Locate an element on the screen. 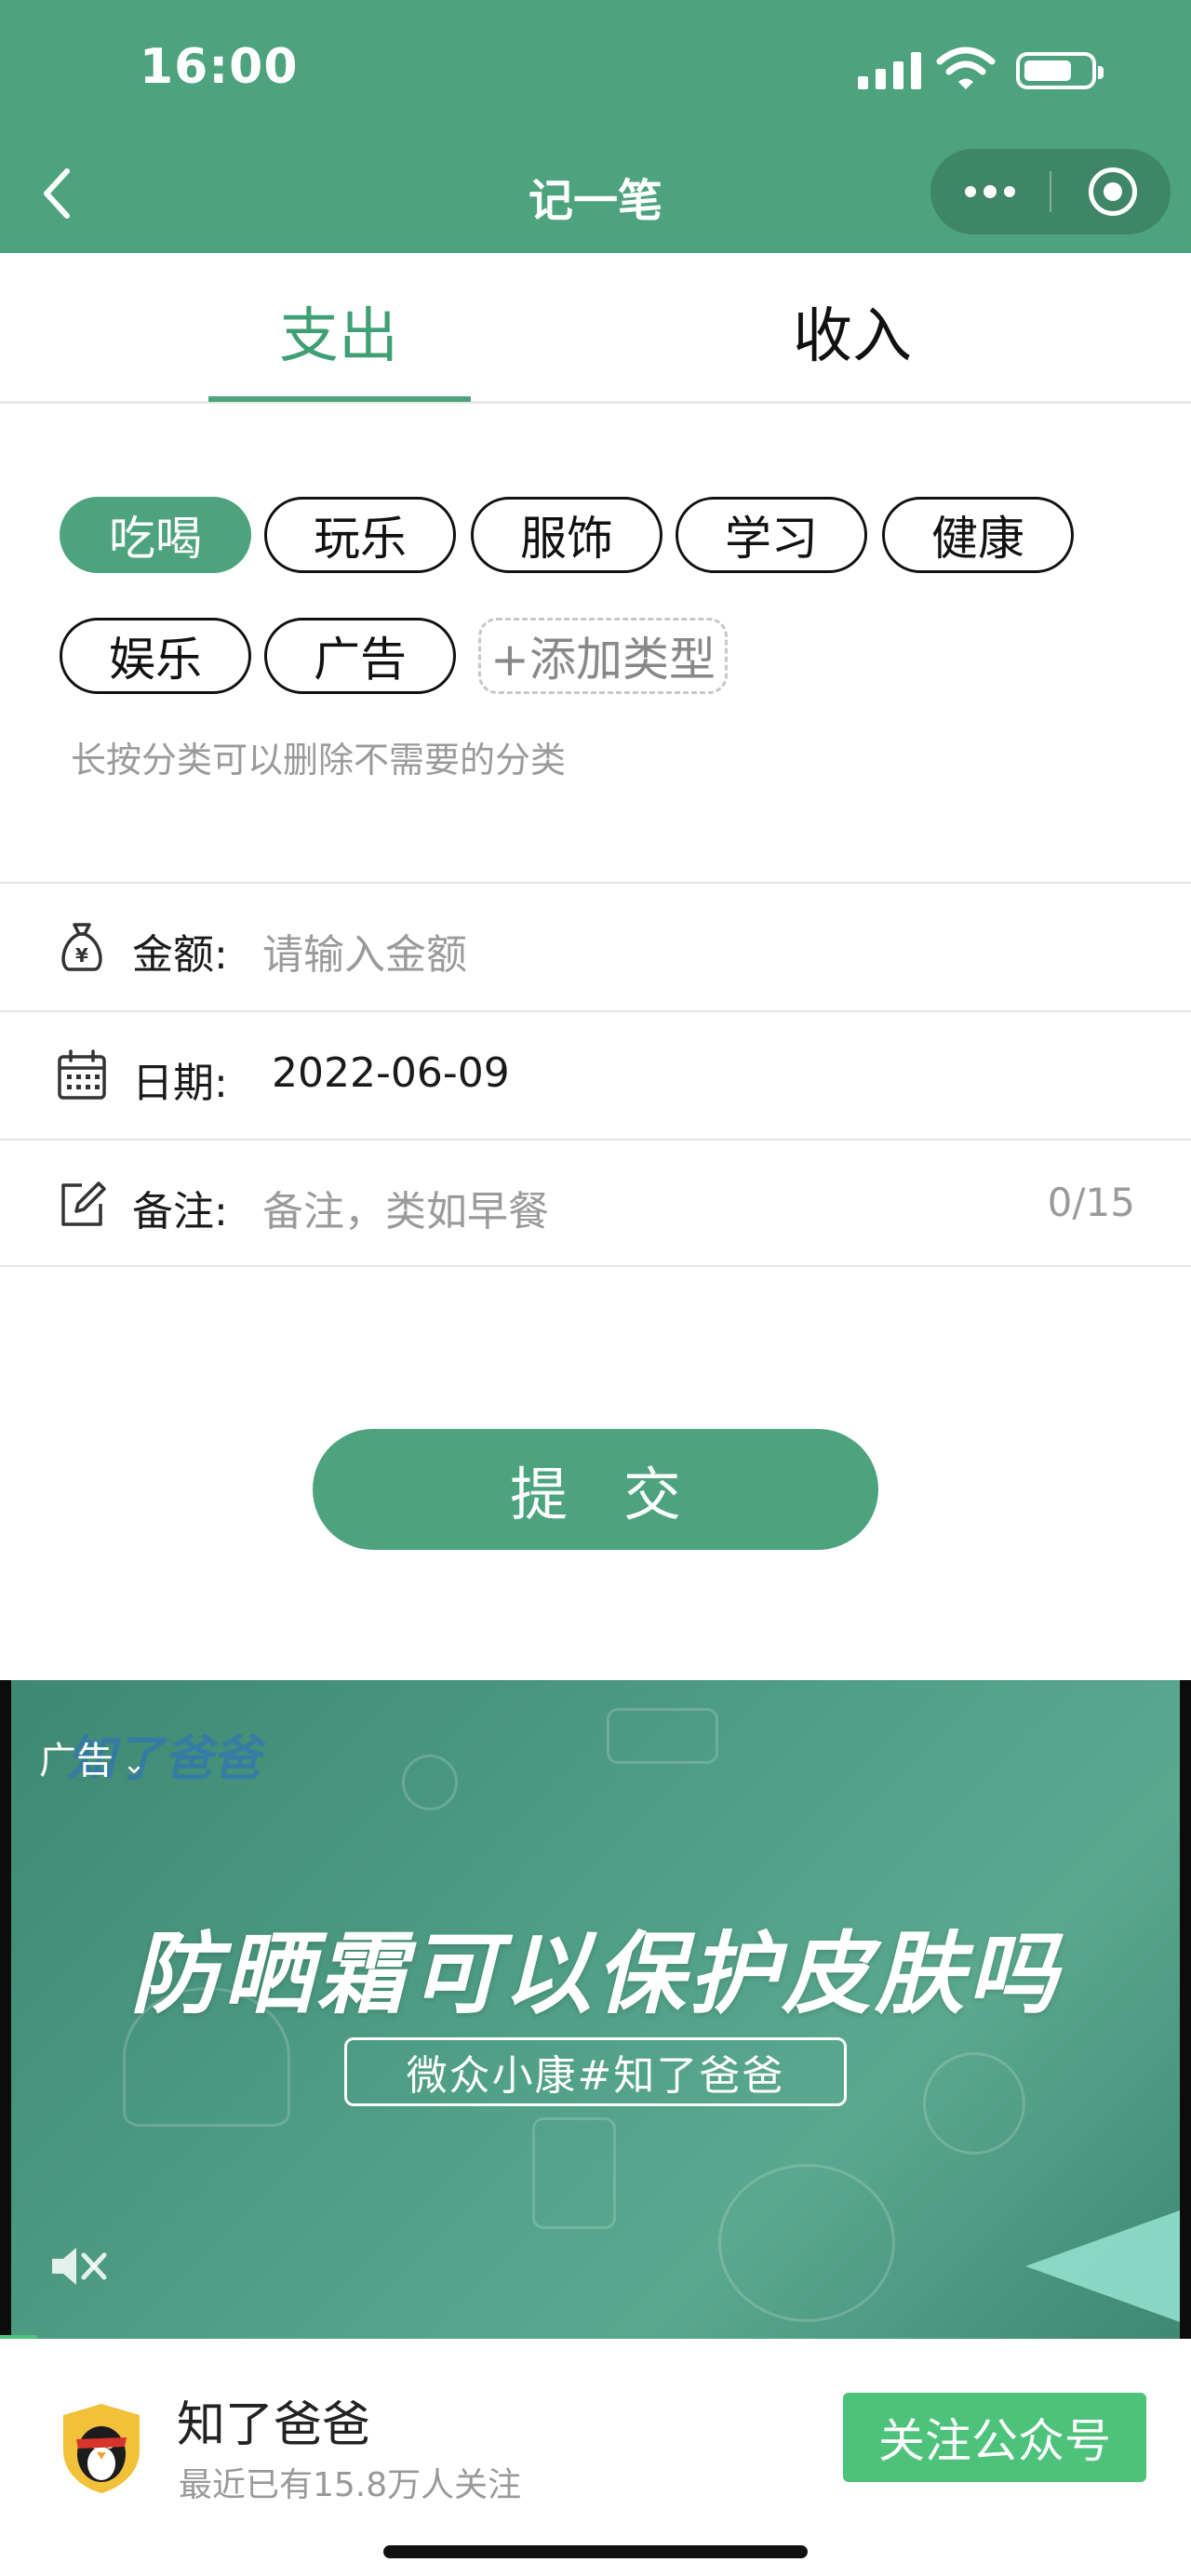 This screenshot has height=2576, width=1191. money-bag-icon: ¥ is located at coordinates (81, 947).